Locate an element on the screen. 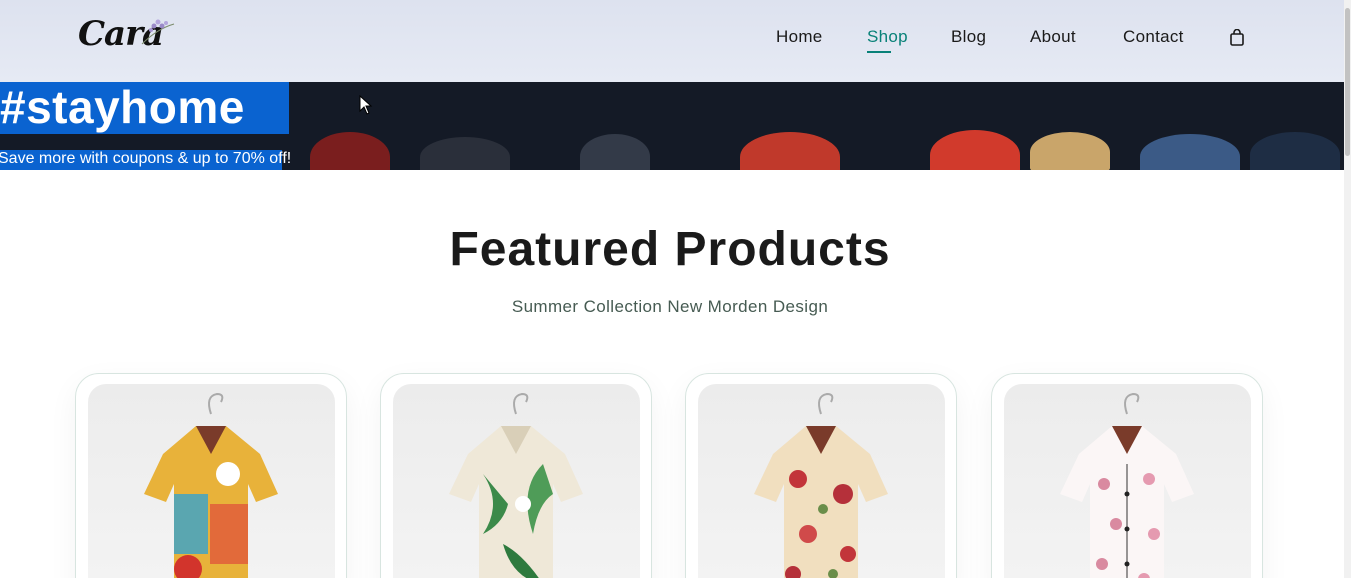 This screenshot has height=578, width=1351. main-nav: Home Shop Blog About Contact is located at coordinates (672, 42).